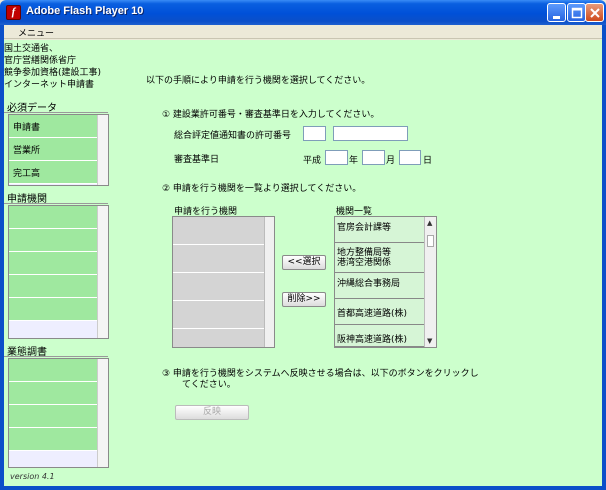  Describe the element at coordinates (354, 161) in the screenshot. I see `year-unit-label: 年` at that location.